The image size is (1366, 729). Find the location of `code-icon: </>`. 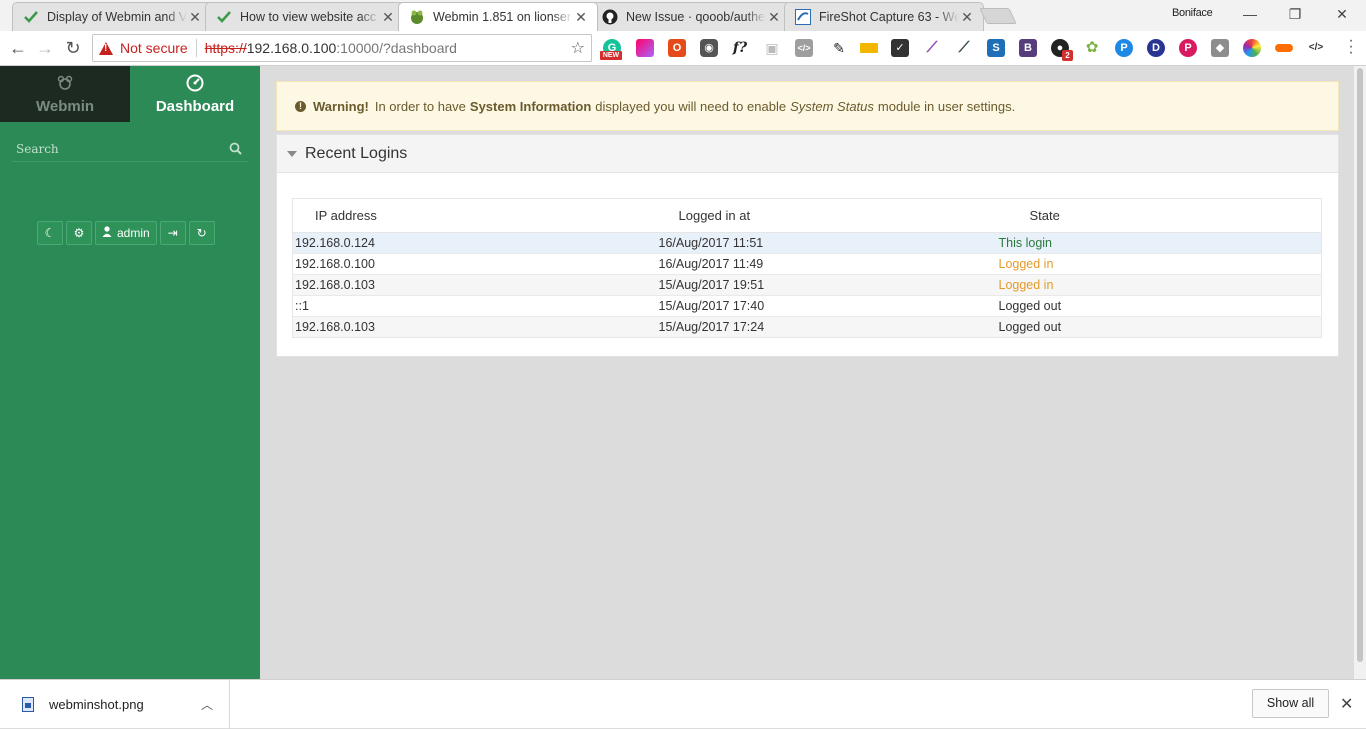

code-icon: </> is located at coordinates (804, 48).